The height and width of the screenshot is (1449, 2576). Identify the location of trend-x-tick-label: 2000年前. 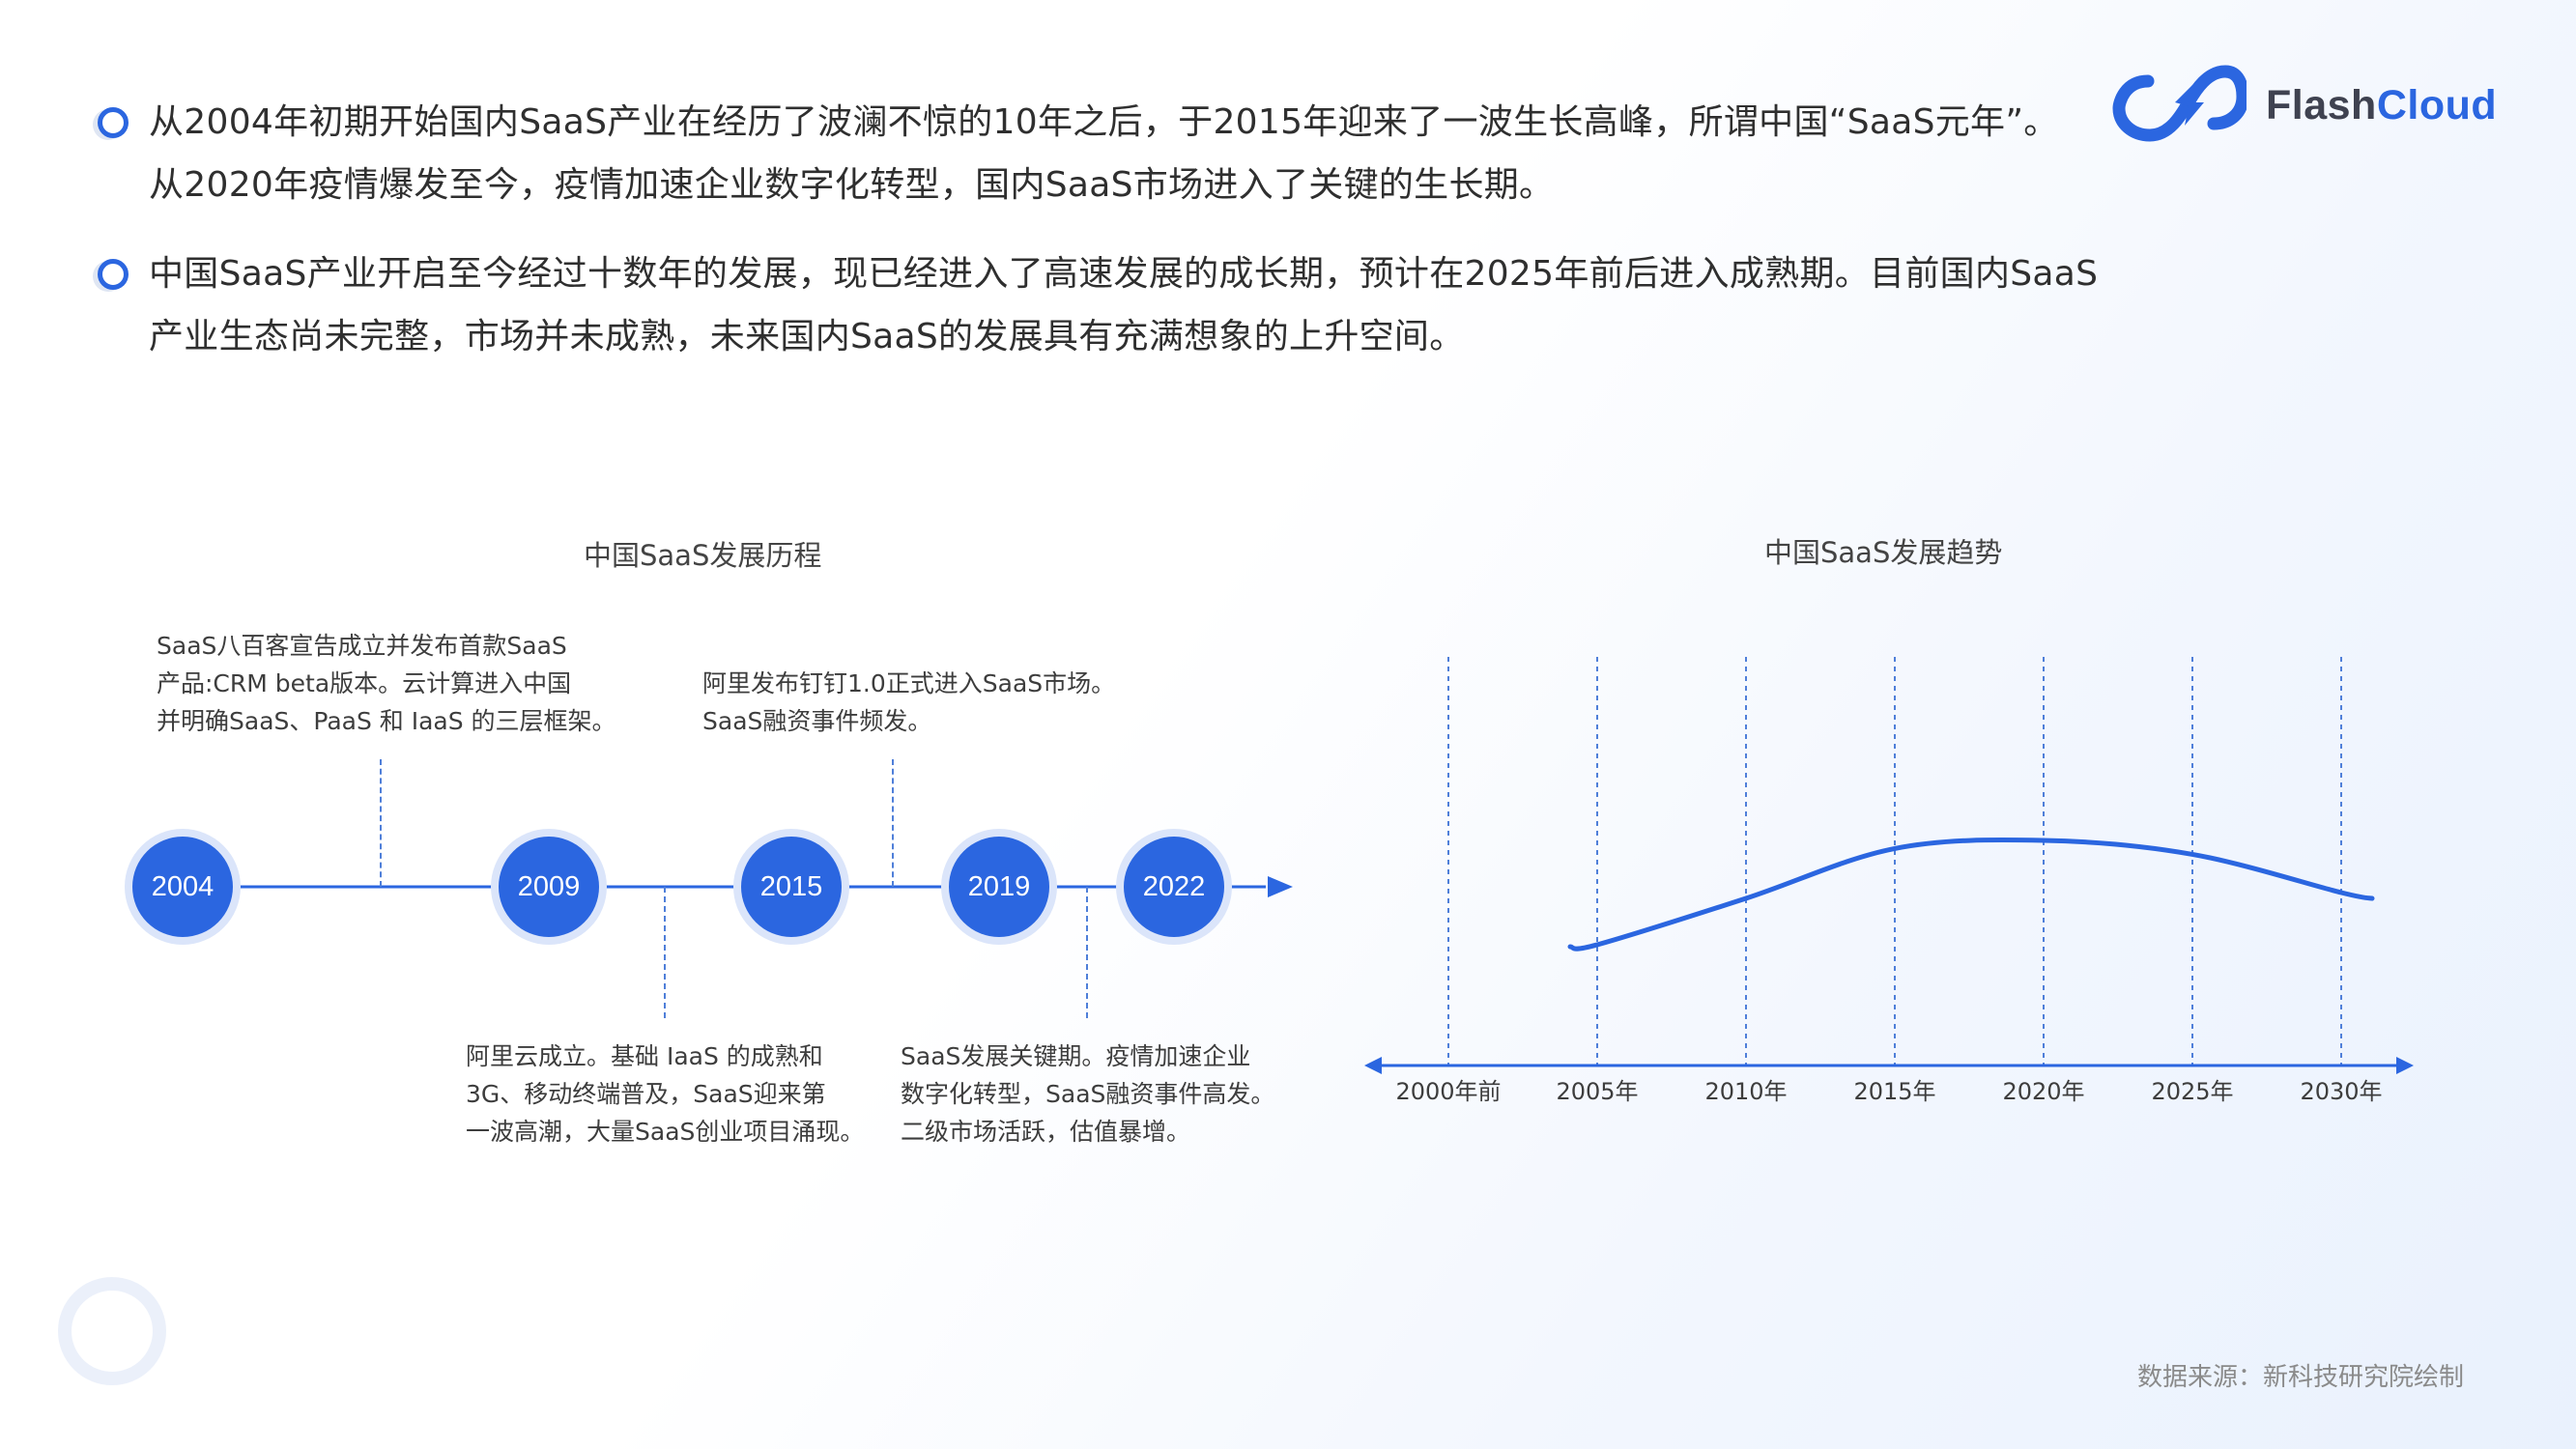
(1448, 1091).